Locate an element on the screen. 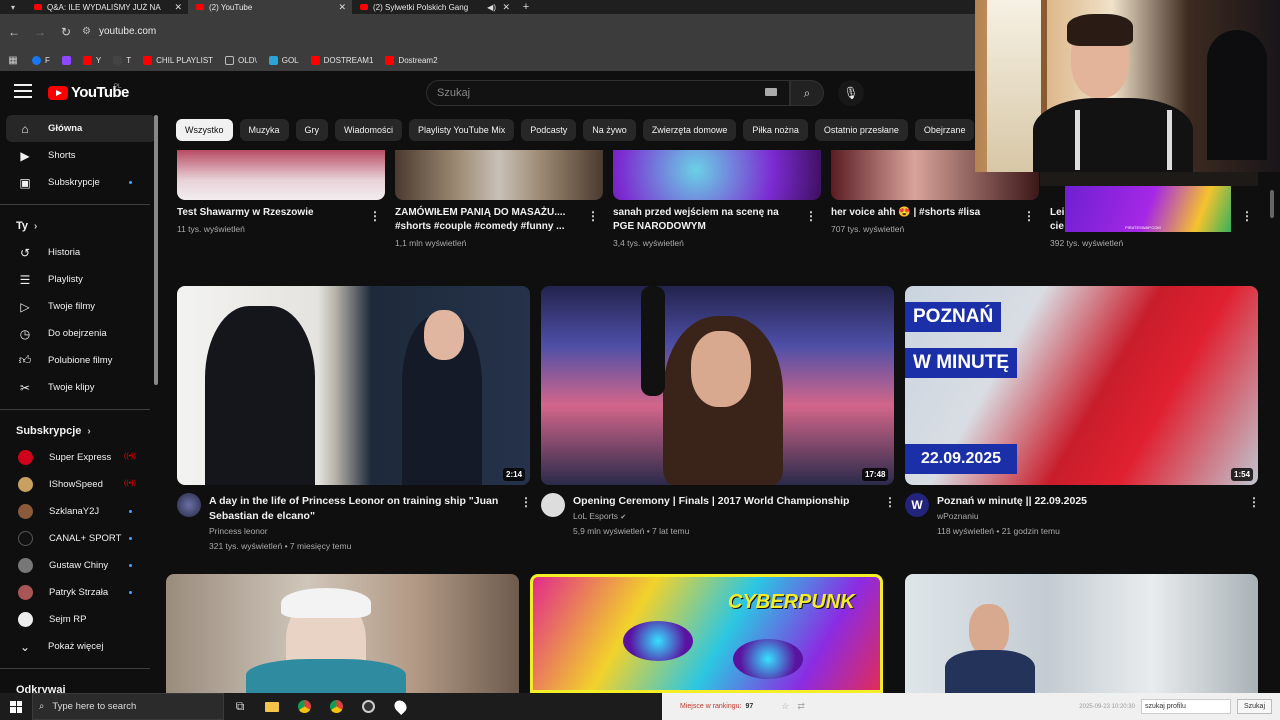 The image size is (1280, 720). chrome-icon is located at coordinates (304, 706).